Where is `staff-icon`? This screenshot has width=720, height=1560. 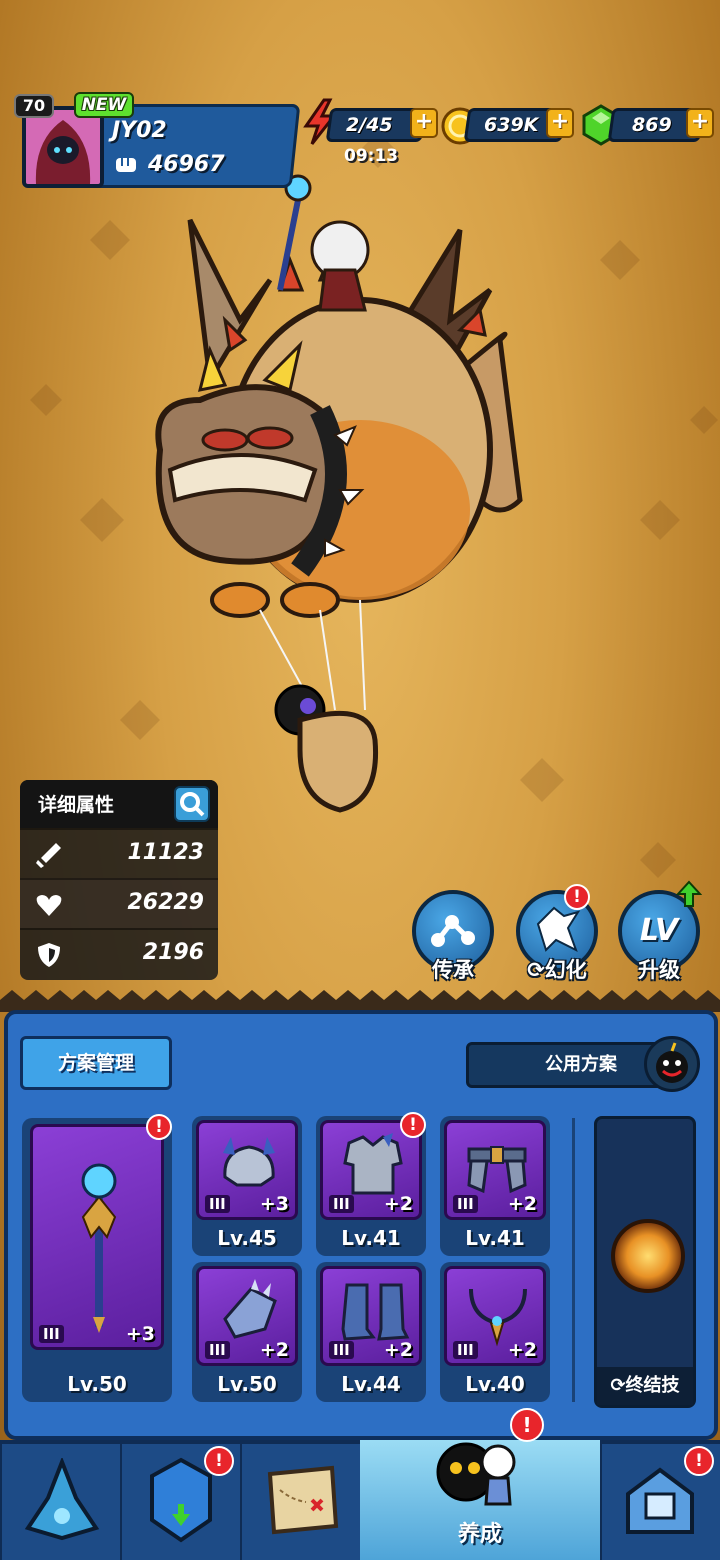 staff-icon is located at coordinates (99, 1248).